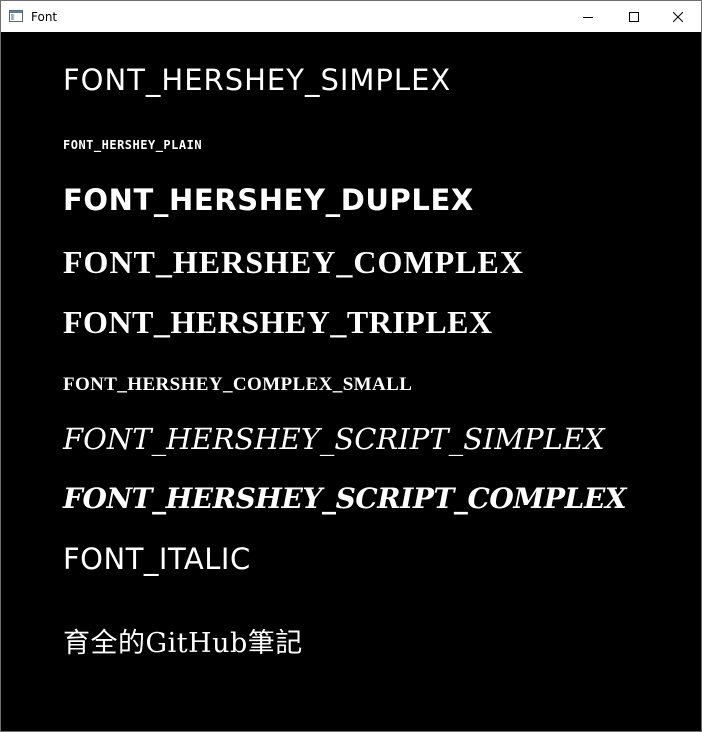 The width and height of the screenshot is (702, 732). Describe the element at coordinates (268, 200) in the screenshot. I see `text-font-hershey-duplex: FONT_HERSHEY_DUPLEX` at that location.